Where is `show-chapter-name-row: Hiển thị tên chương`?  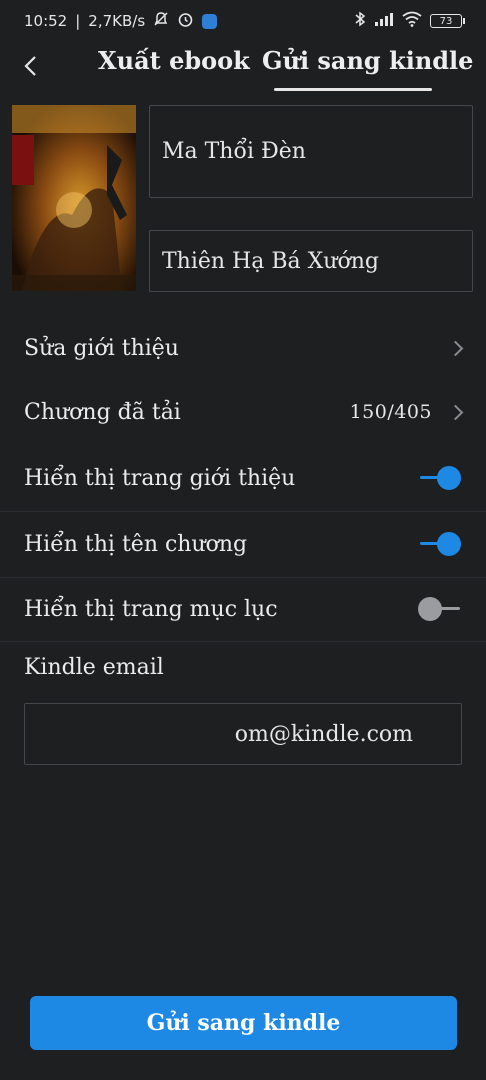
show-chapter-name-row: Hiển thị tên chương is located at coordinates (243, 544).